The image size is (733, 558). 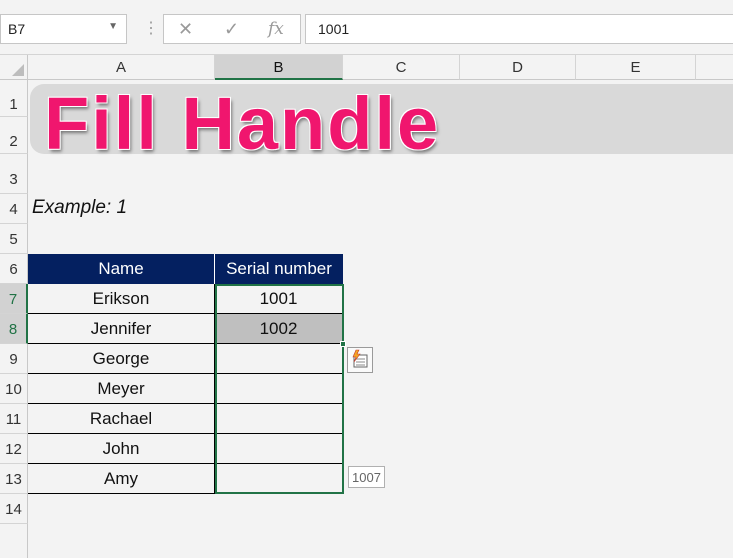 I want to click on cell-name: George, so click(x=121, y=359).